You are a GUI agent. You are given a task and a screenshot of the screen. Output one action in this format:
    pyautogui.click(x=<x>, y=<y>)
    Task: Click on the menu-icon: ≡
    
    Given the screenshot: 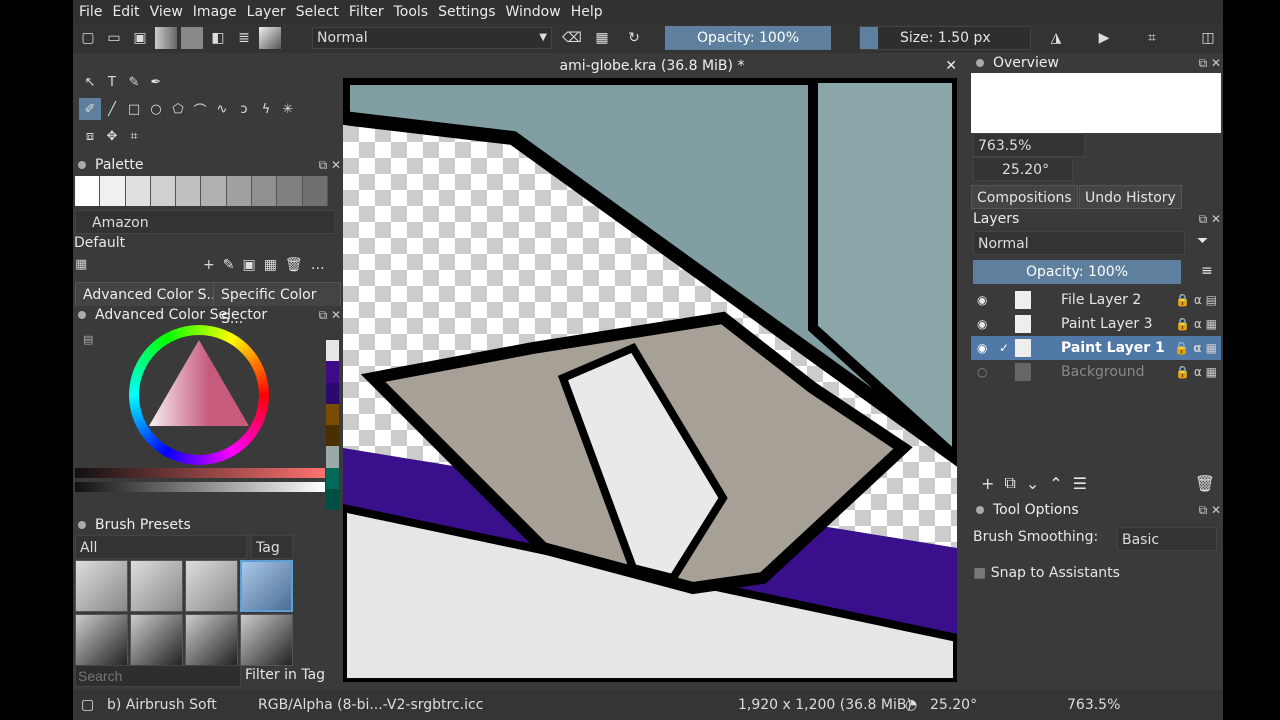 What is the action you would take?
    pyautogui.click(x=1207, y=271)
    